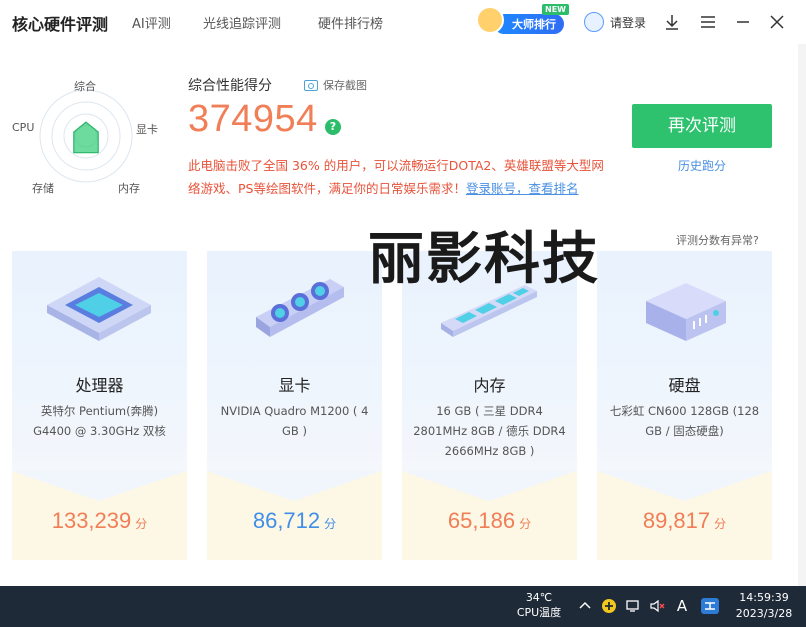  I want to click on radar-label-gpu: 显卡, so click(147, 129).